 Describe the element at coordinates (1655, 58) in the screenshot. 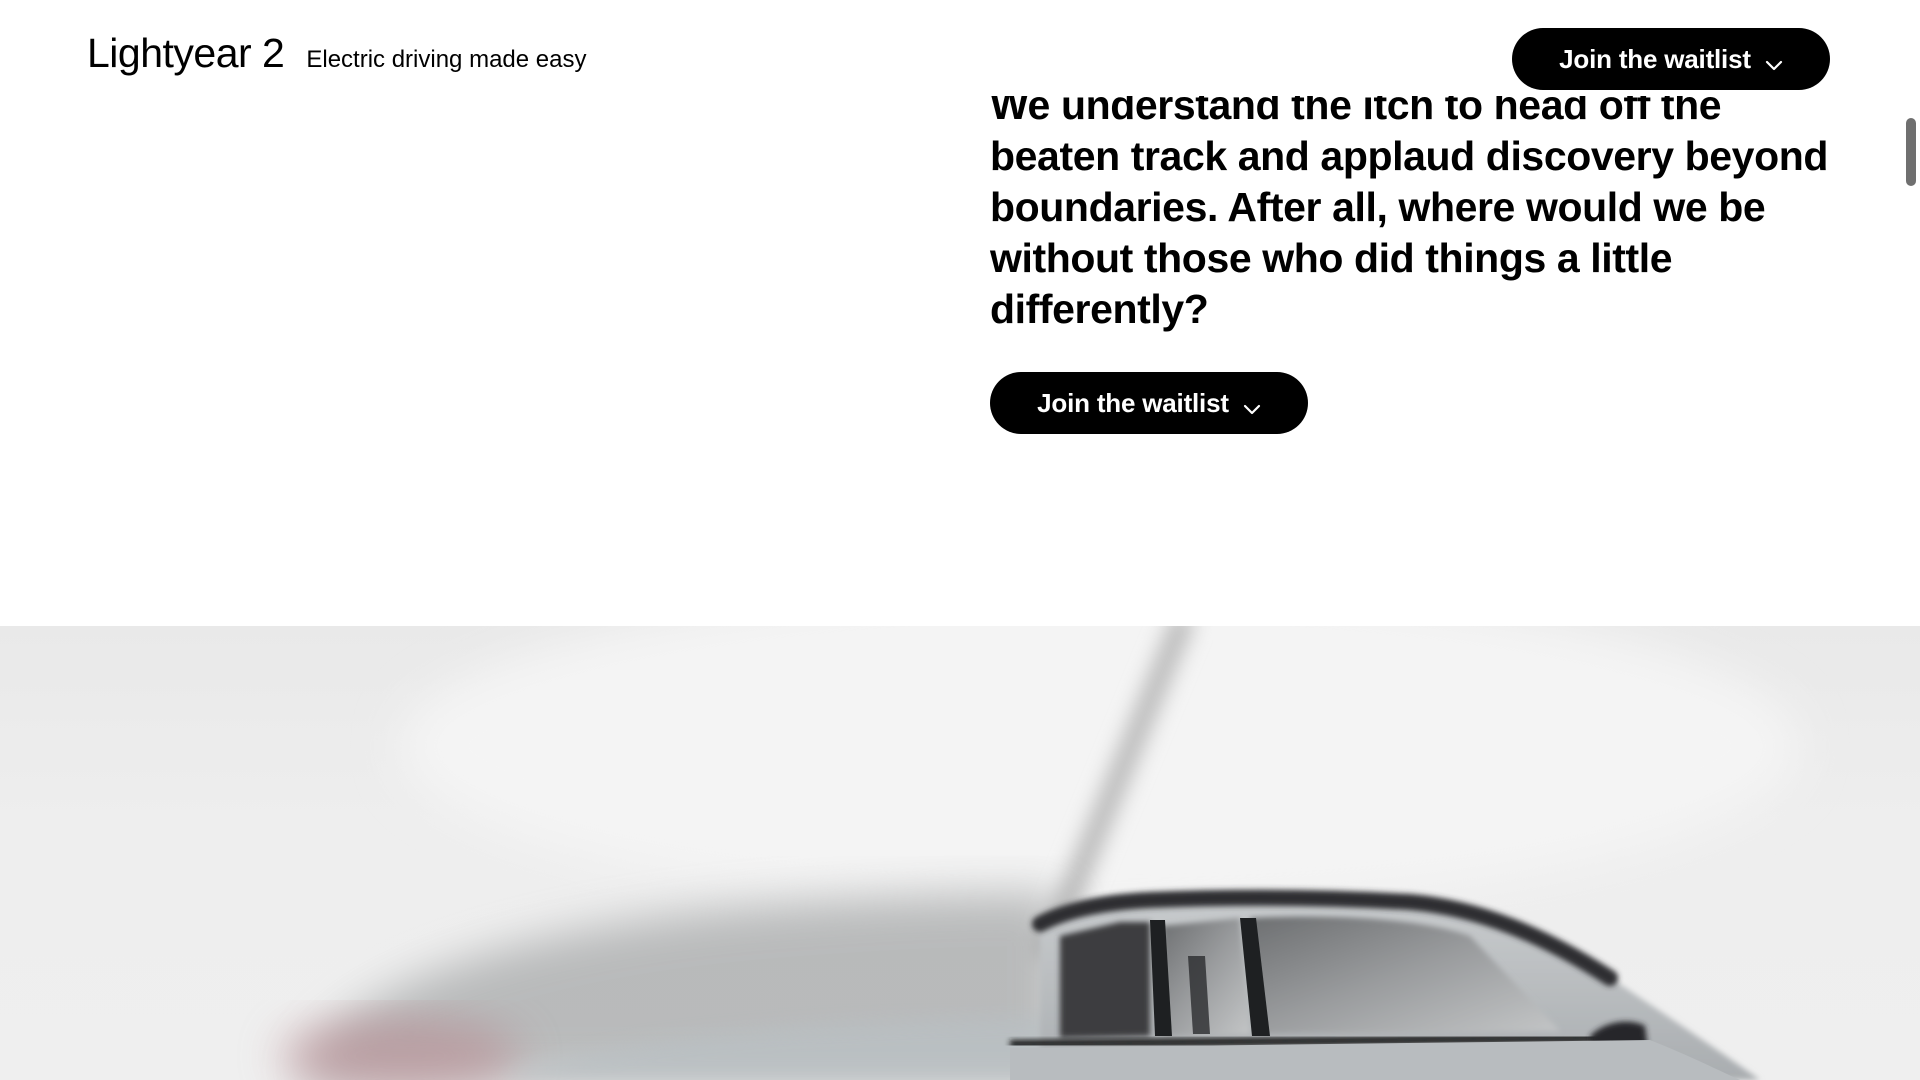

I see `header-join-waitlist-label: Join the waitlist` at that location.